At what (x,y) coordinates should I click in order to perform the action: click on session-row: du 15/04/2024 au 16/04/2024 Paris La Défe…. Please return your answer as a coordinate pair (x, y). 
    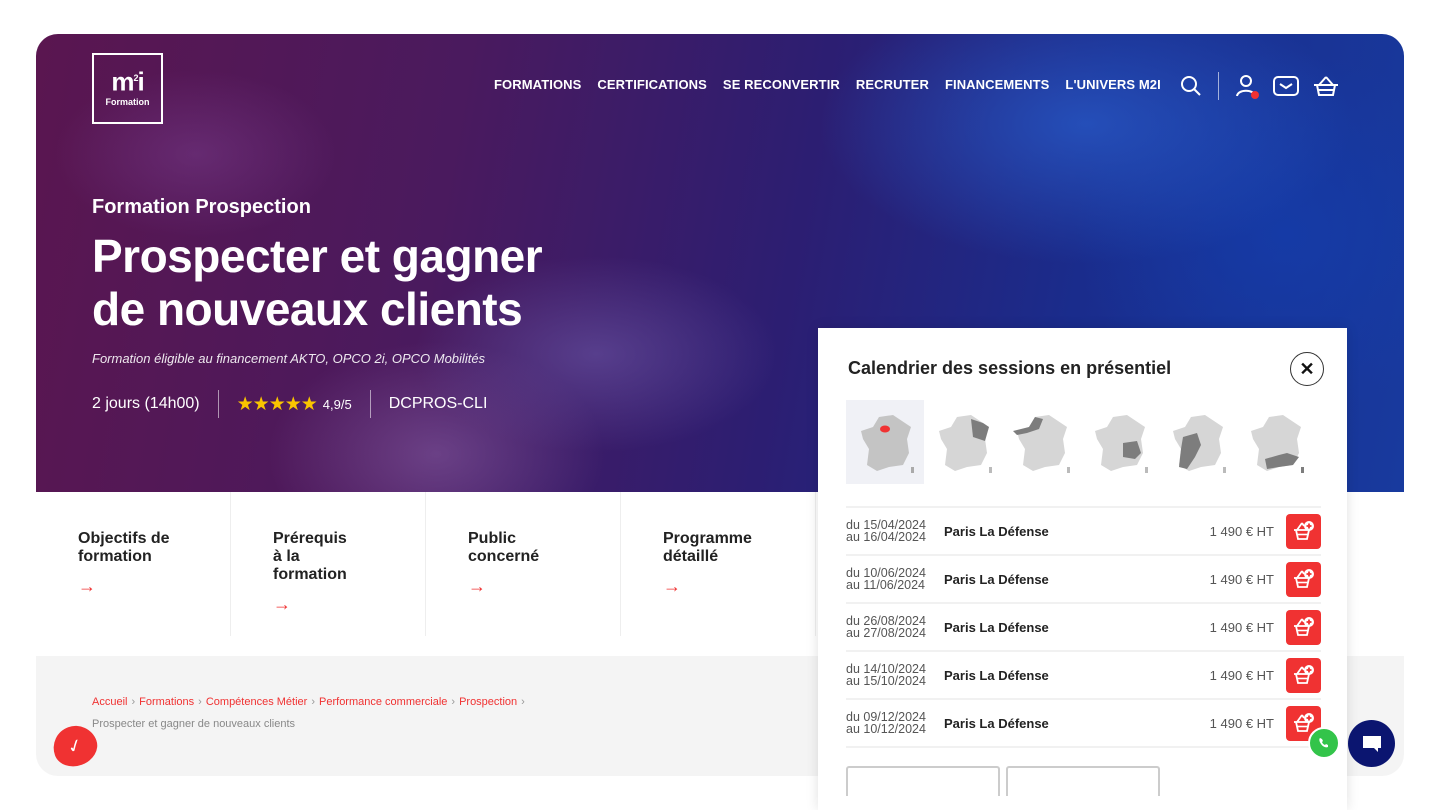
    Looking at the image, I should click on (1083, 530).